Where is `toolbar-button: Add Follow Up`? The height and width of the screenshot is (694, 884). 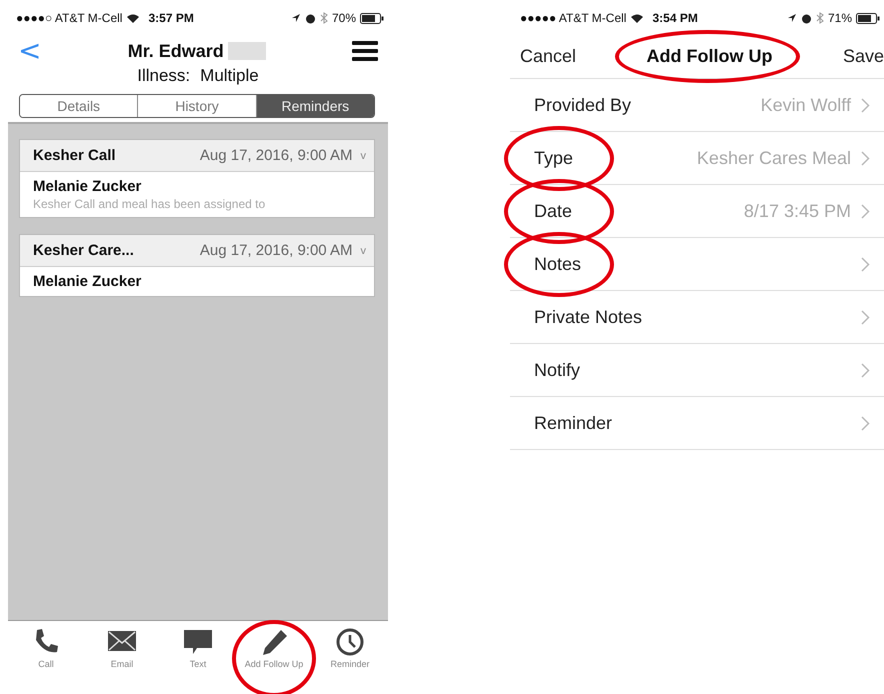
toolbar-button: Add Follow Up is located at coordinates (274, 648).